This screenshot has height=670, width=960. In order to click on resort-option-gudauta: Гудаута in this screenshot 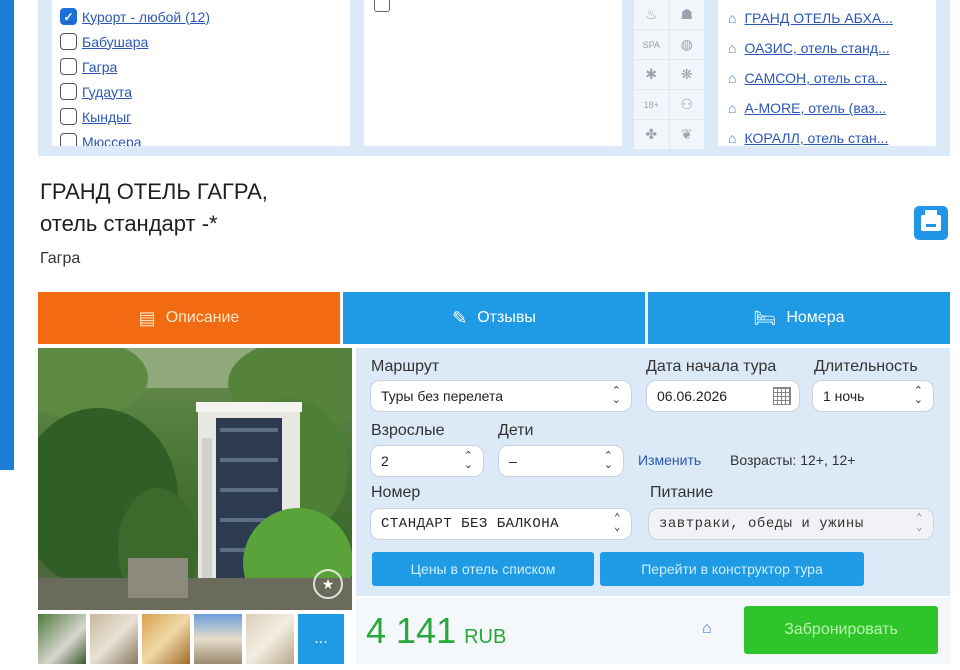, I will do `click(201, 91)`.